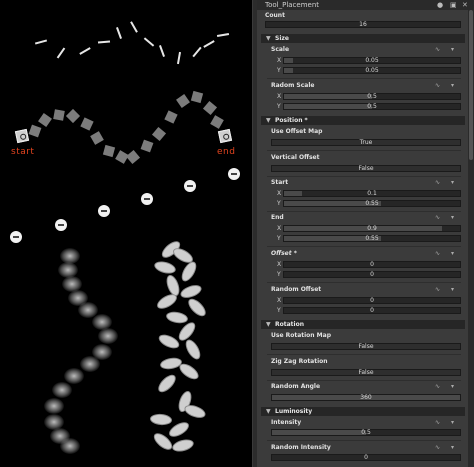  I want to click on end-handle, so click(225, 136).